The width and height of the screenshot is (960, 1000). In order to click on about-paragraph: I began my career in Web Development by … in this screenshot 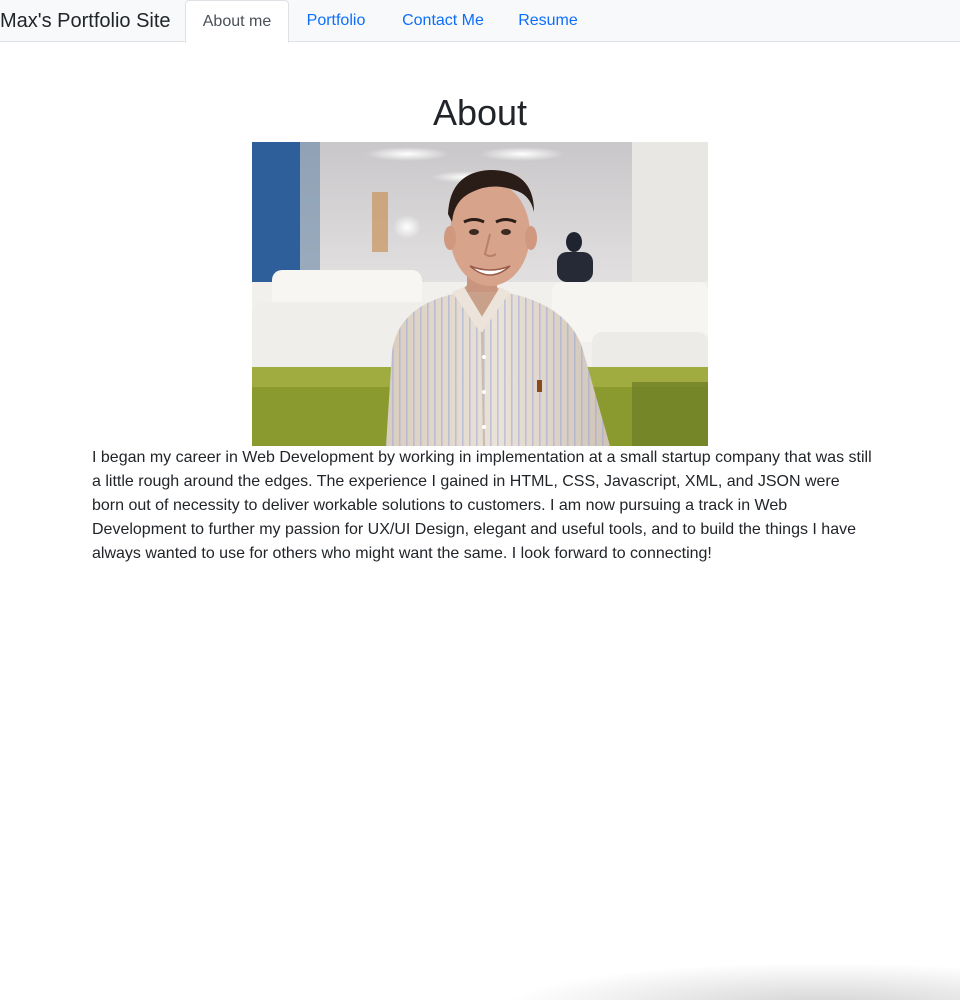, I will do `click(482, 505)`.